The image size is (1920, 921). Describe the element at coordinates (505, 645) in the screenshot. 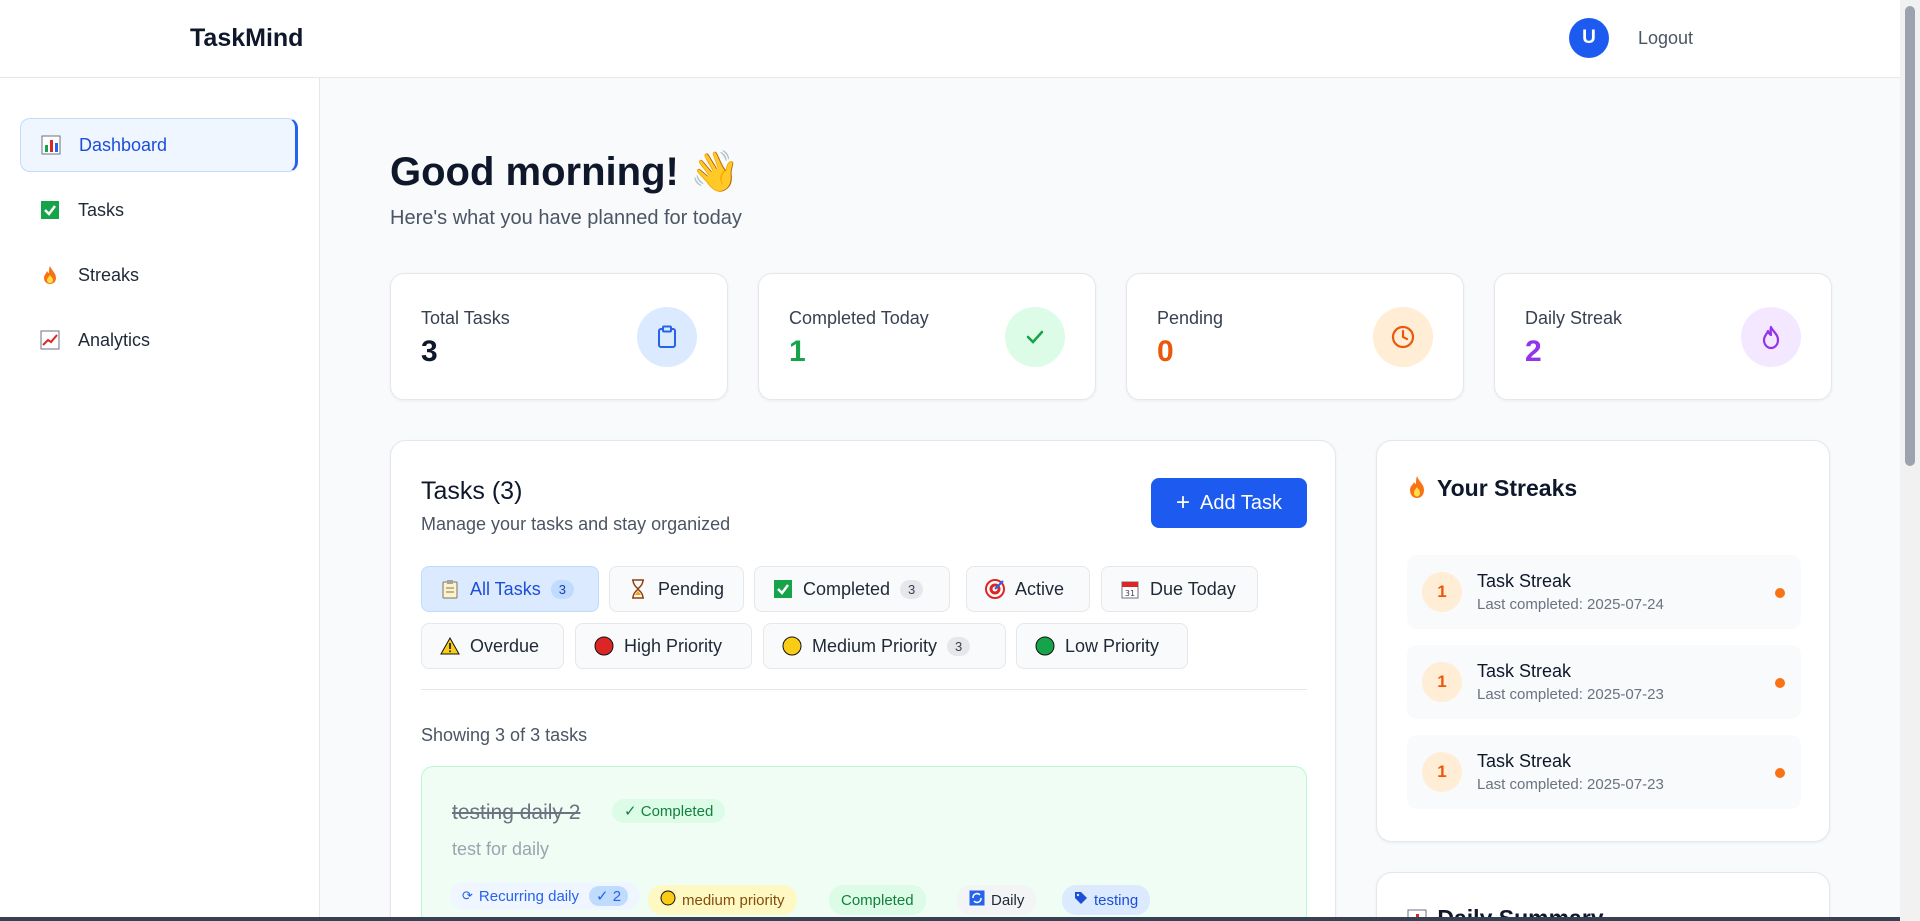

I see `filter-label: Overdue` at that location.